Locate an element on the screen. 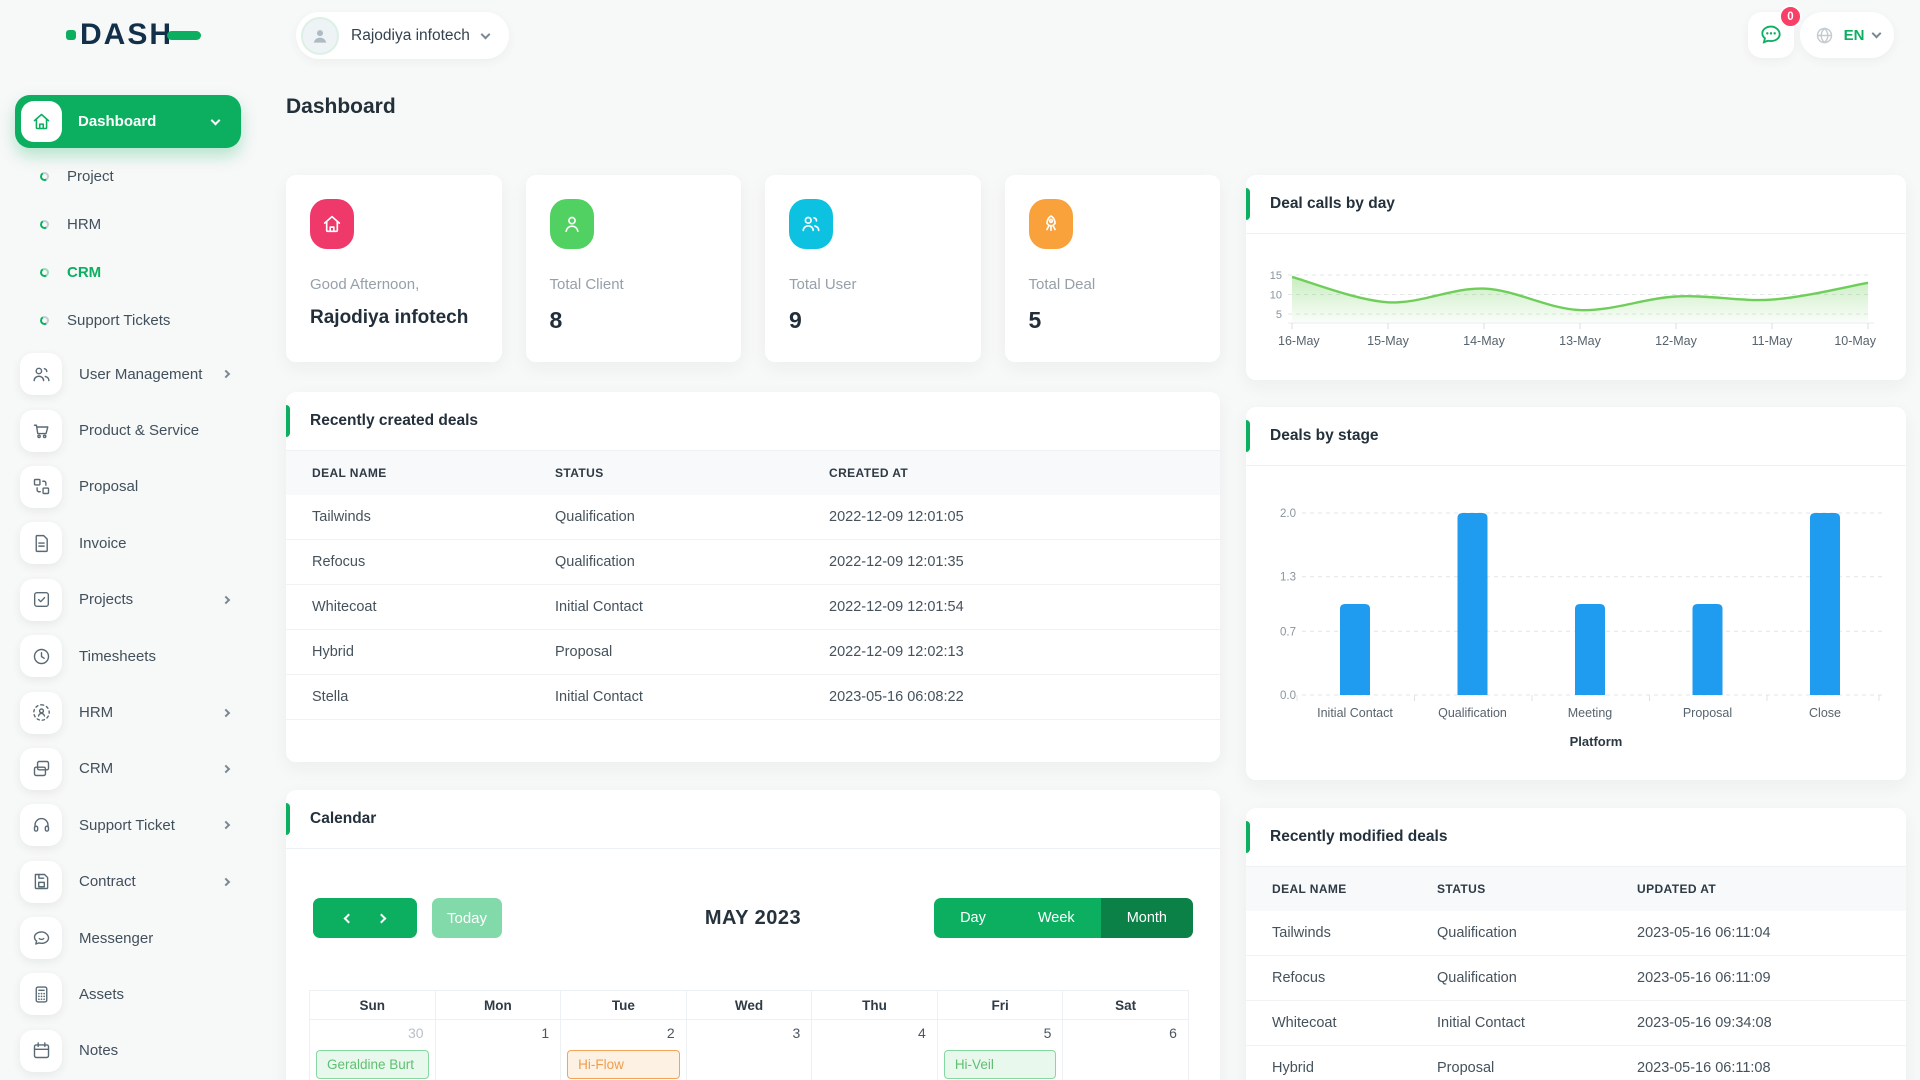  table-cell: Whitecoat is located at coordinates (344, 607).